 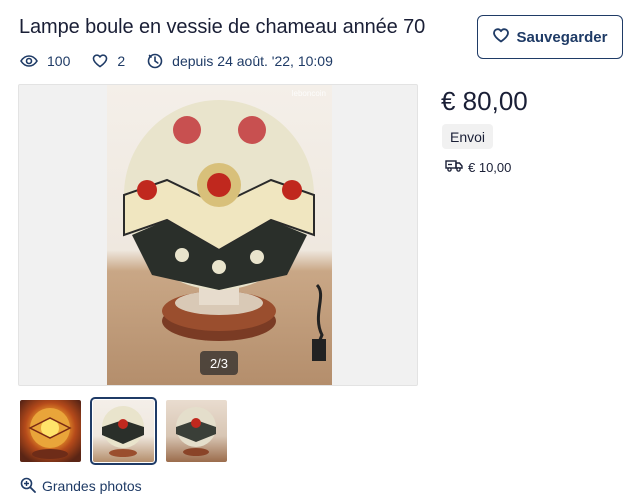 I want to click on posted-date: depuis 24 août. '22, 10:09, so click(x=240, y=61).